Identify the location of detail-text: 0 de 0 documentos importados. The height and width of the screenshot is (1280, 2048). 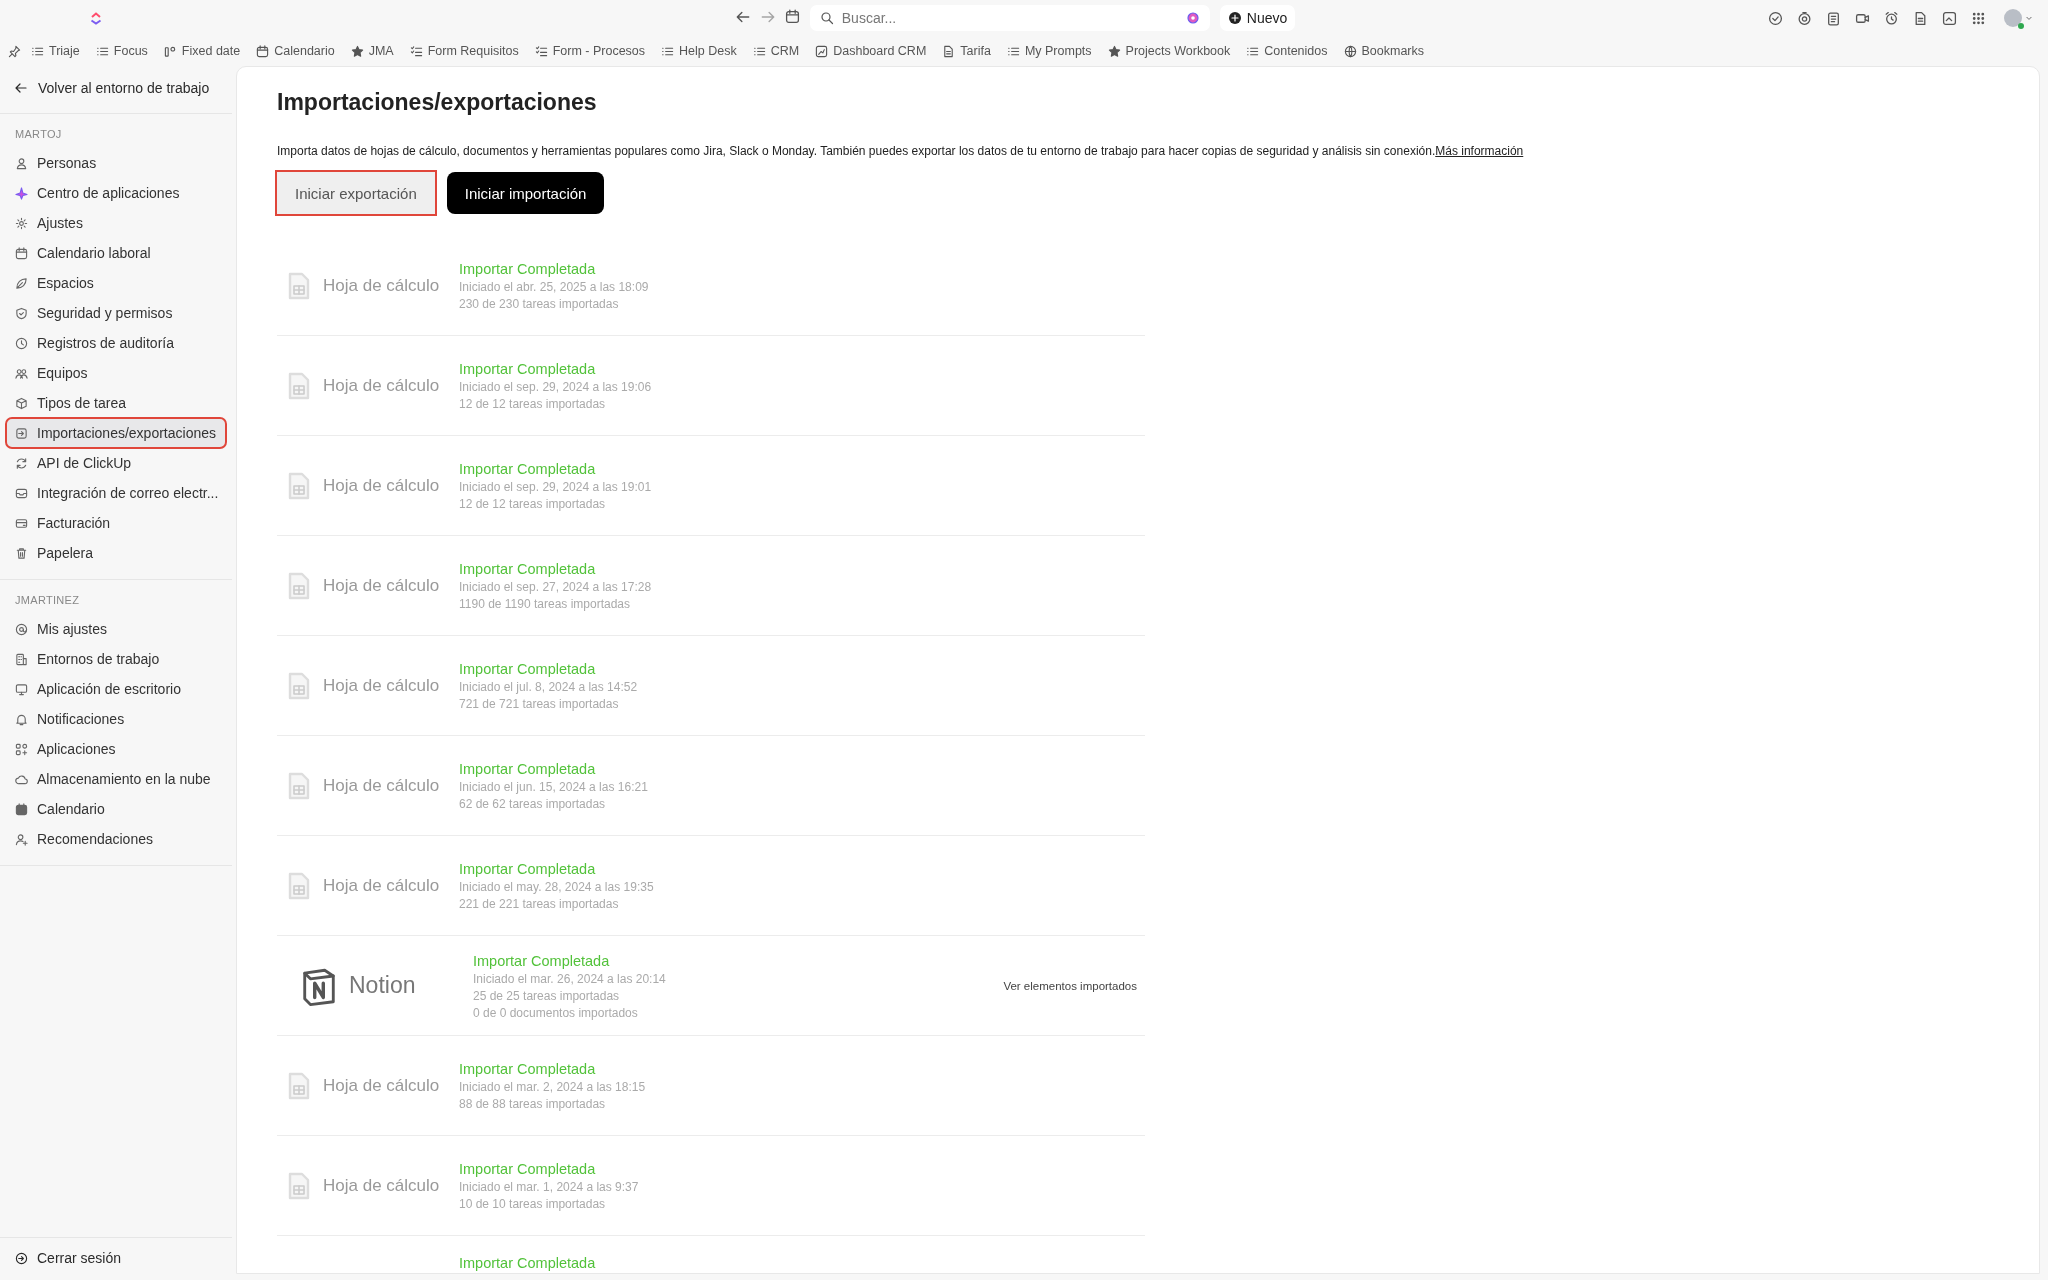
(556, 1012).